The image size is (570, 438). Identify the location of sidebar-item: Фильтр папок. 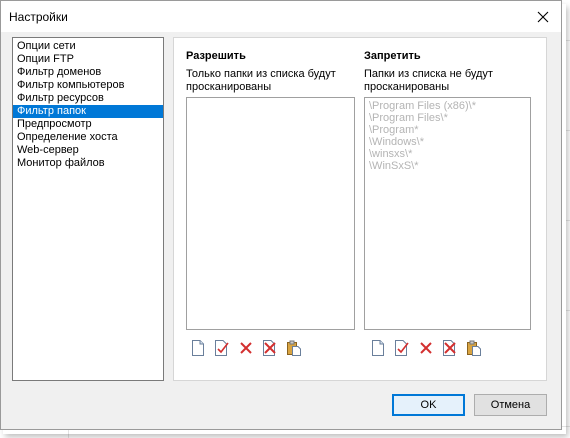
(88, 111).